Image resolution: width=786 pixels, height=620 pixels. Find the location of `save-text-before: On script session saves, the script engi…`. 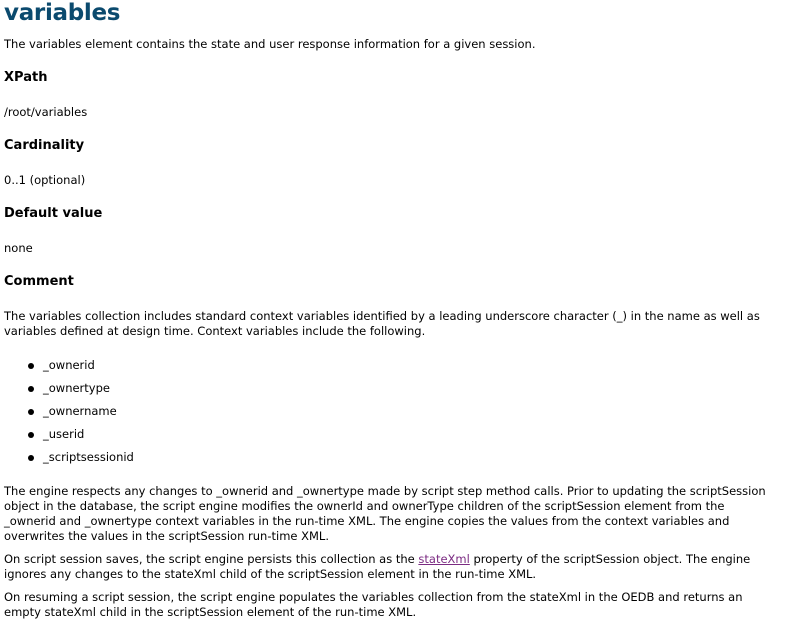

save-text-before: On script session saves, the script engi… is located at coordinates (211, 559).